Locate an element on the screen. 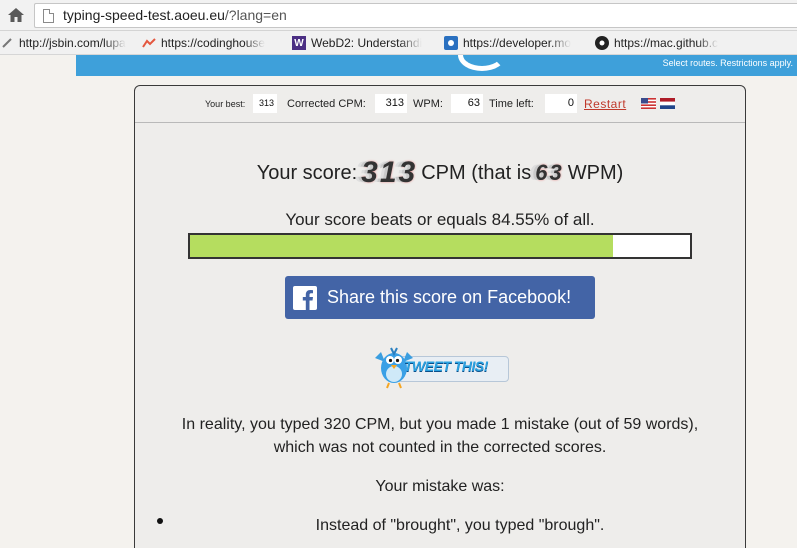 The height and width of the screenshot is (548, 797). bookmark-codinghouse: https://codinghouse is located at coordinates (209, 43).